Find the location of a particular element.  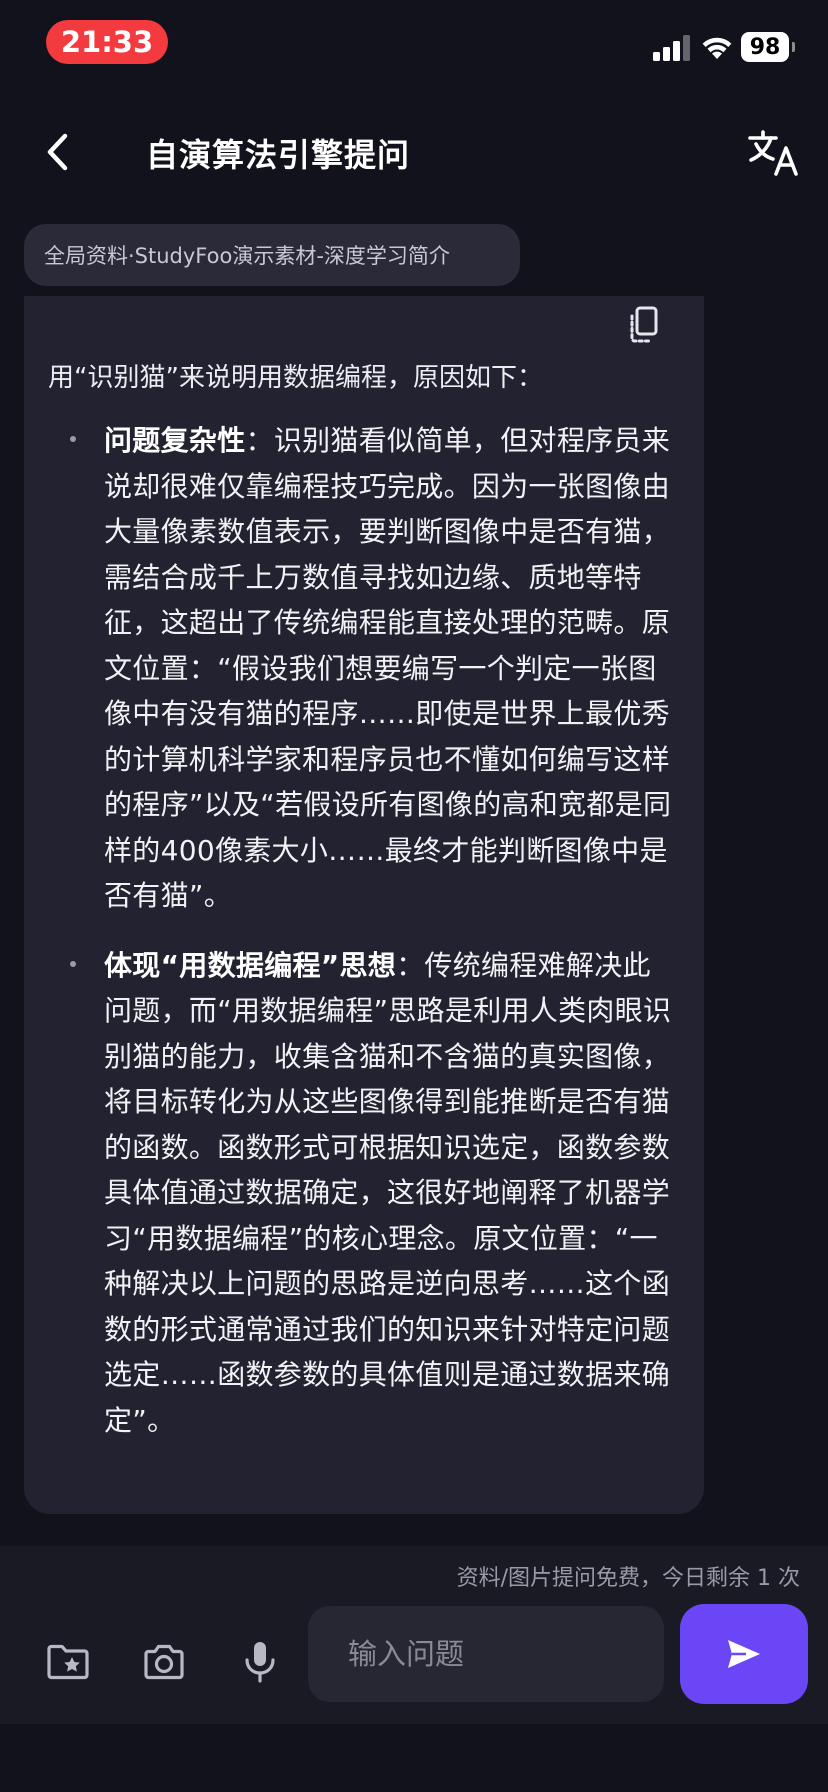

send-button is located at coordinates (744, 1654).